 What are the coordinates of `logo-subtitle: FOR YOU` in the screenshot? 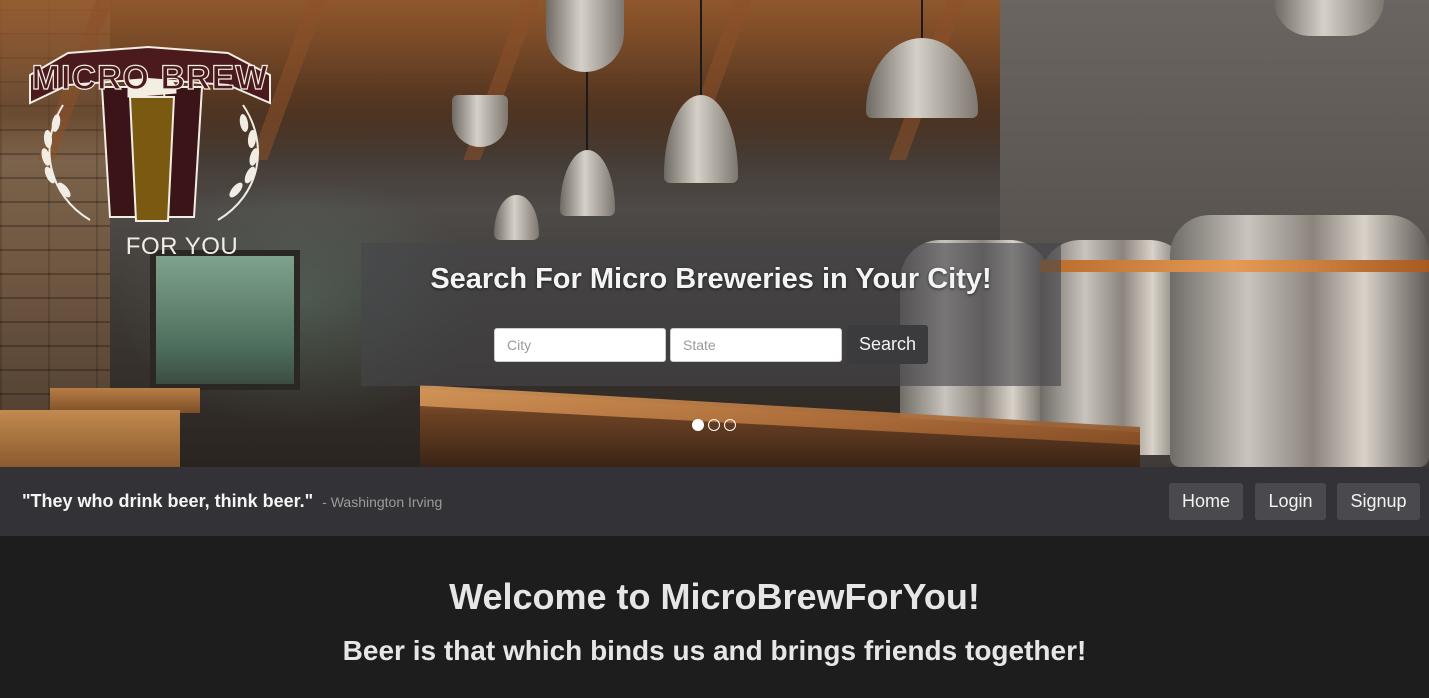 It's located at (182, 246).